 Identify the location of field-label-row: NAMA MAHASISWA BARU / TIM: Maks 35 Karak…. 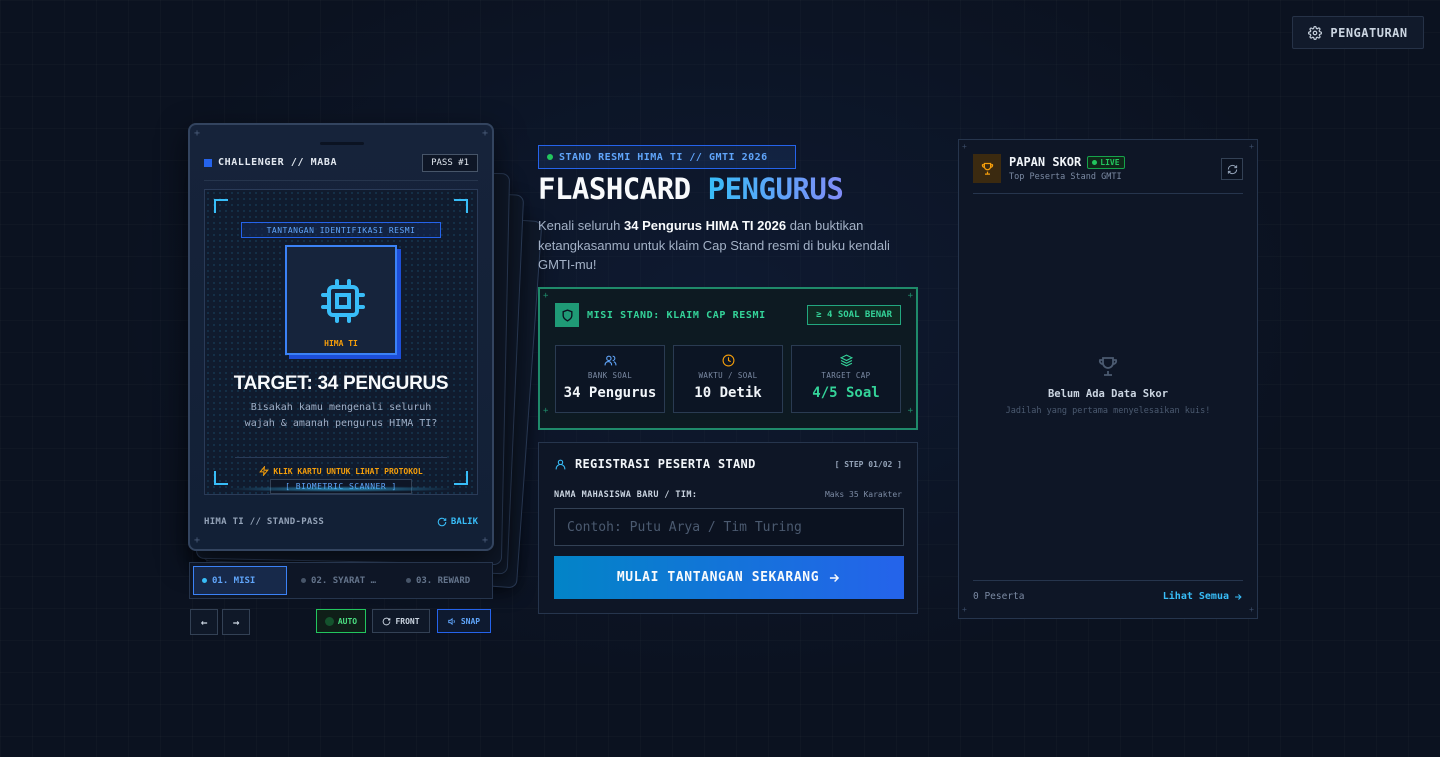
(728, 495).